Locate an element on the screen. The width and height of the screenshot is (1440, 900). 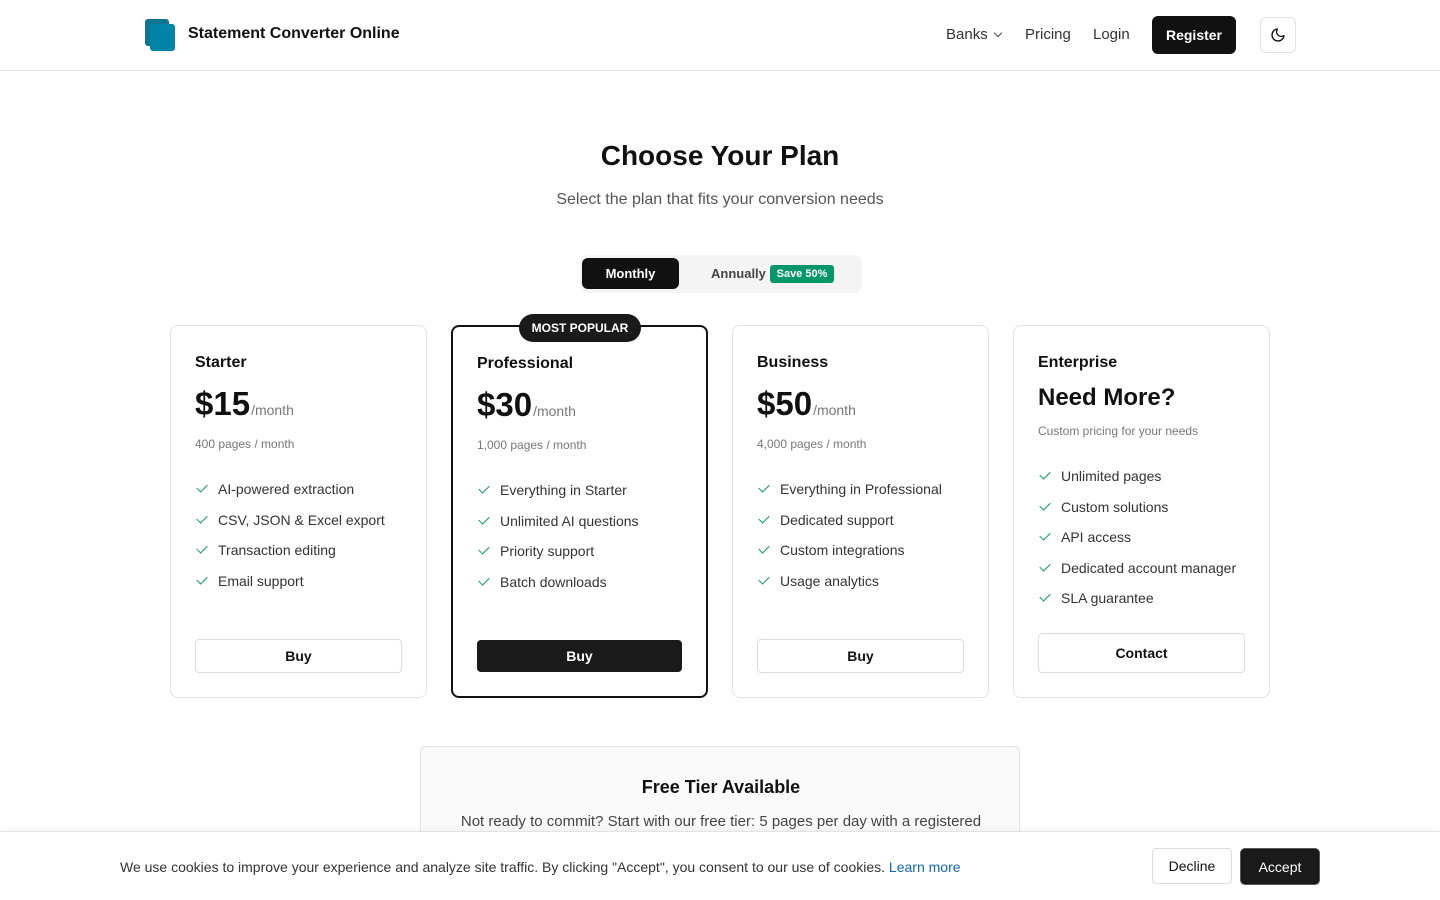
feature-item: Email support is located at coordinates (290, 581).